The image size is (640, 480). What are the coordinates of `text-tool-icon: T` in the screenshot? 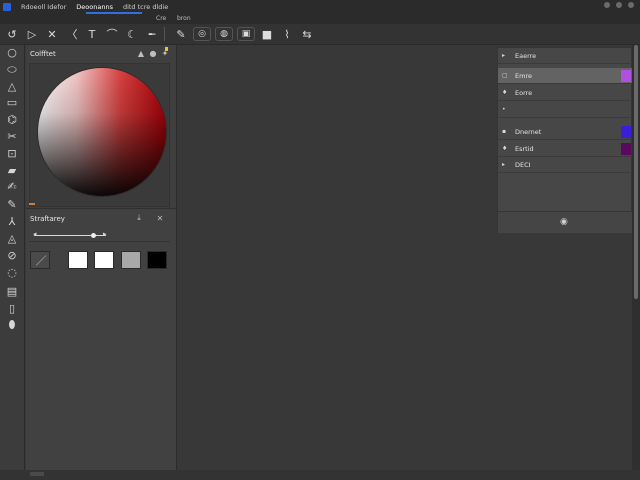 It's located at (92, 34).